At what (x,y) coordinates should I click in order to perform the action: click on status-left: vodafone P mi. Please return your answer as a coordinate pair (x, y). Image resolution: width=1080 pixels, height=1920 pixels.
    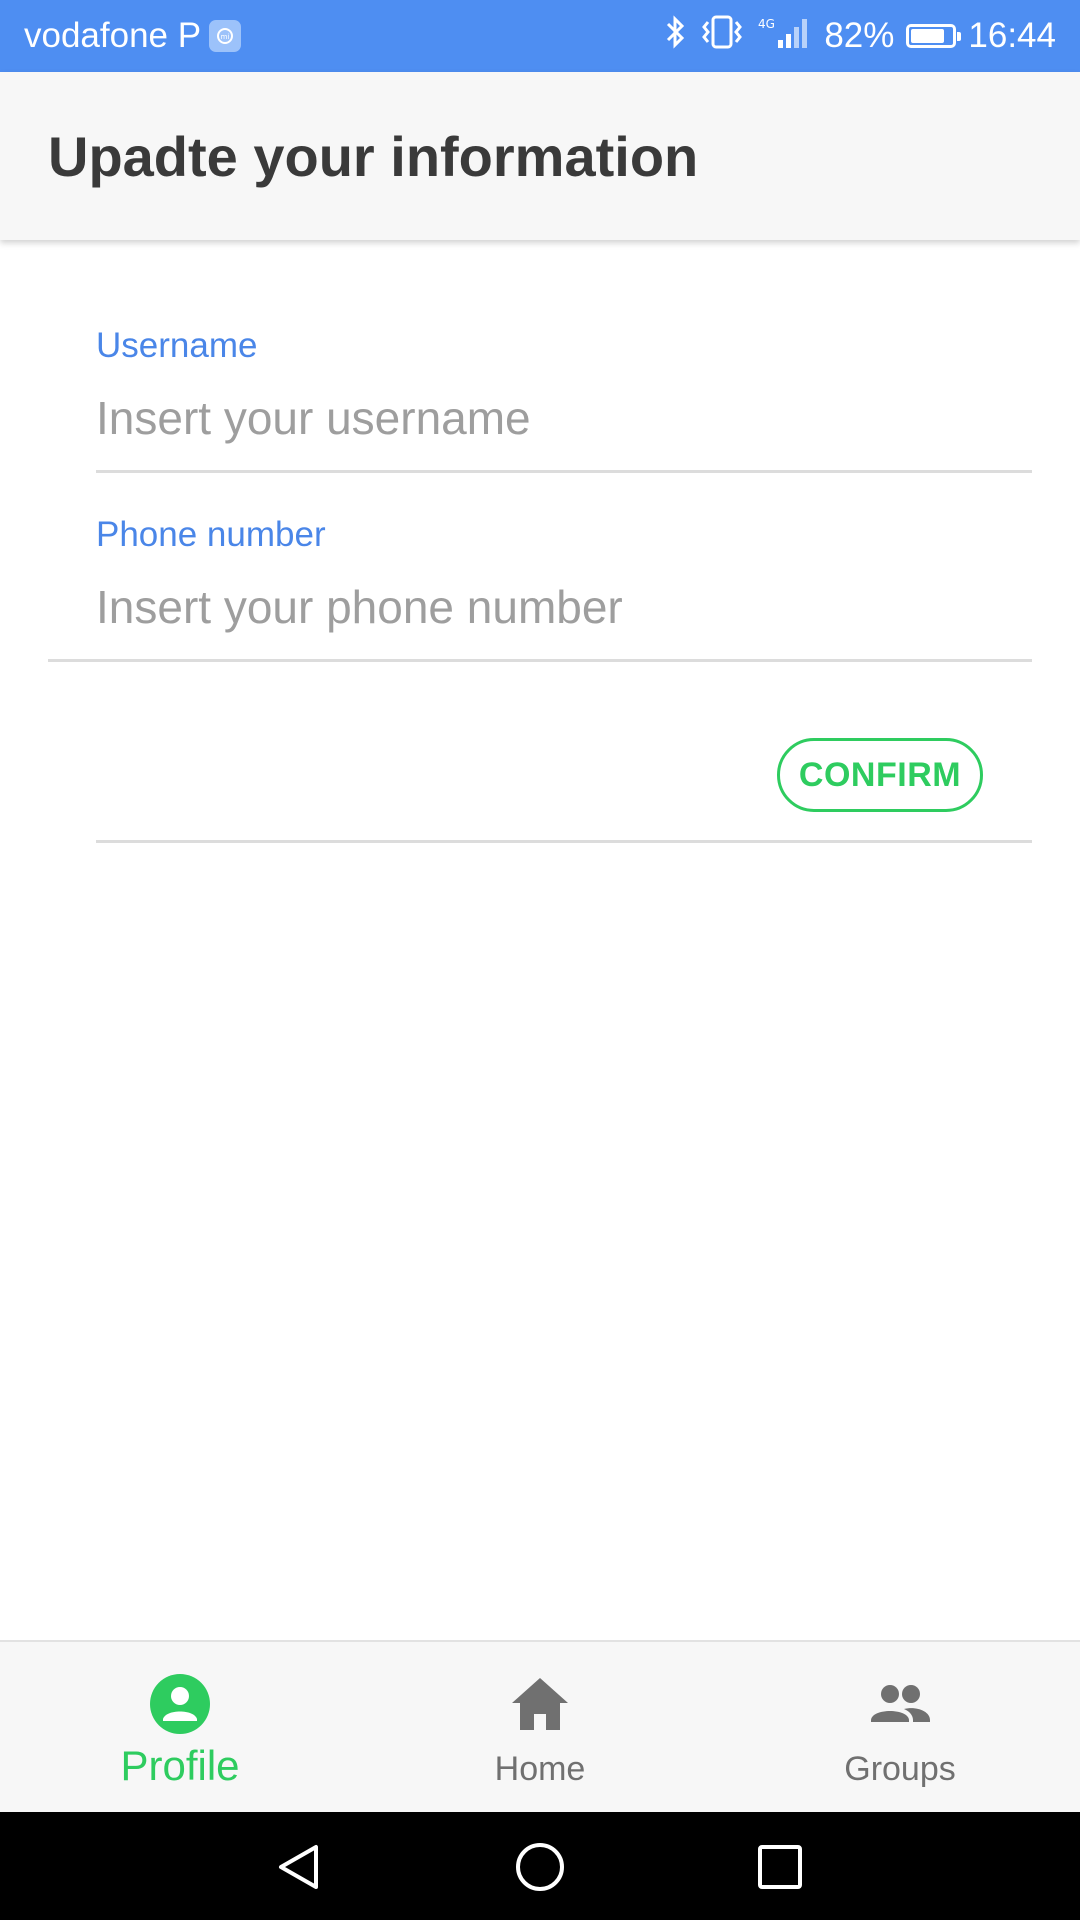
    Looking at the image, I should click on (133, 36).